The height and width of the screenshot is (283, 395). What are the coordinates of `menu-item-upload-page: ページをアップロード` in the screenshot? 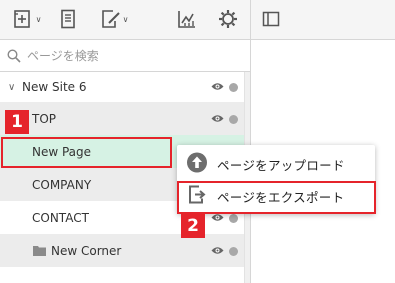 It's located at (276, 164).